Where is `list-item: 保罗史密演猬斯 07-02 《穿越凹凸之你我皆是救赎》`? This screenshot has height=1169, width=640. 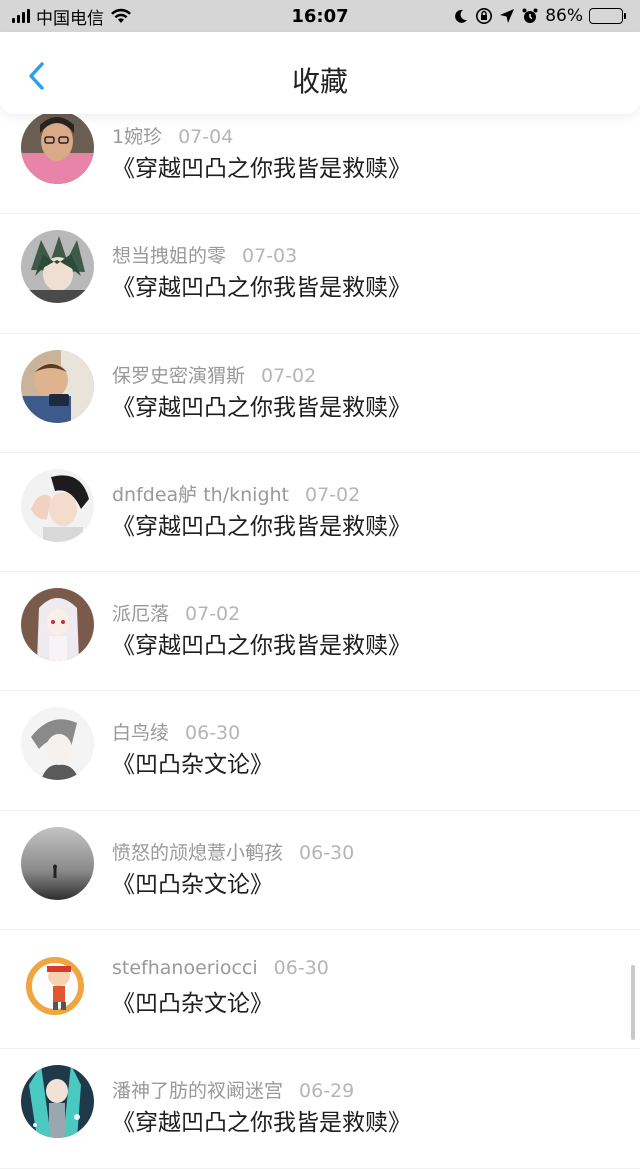 list-item: 保罗史密演猬斯 07-02 《穿越凹凸之你我皆是救赎》 is located at coordinates (320, 393).